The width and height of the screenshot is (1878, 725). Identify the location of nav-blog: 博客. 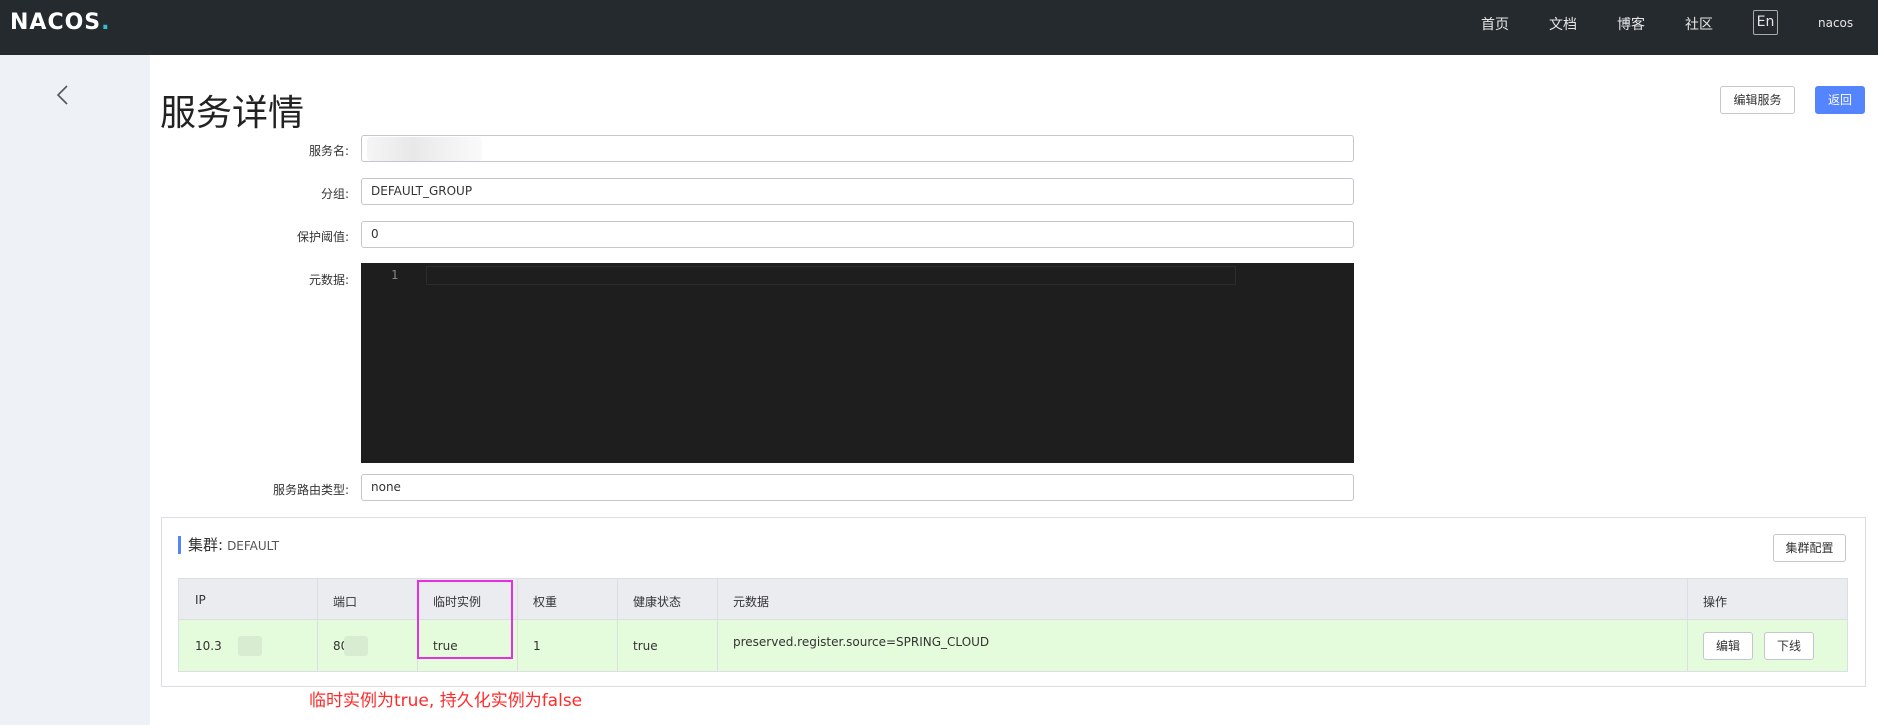
(1631, 24).